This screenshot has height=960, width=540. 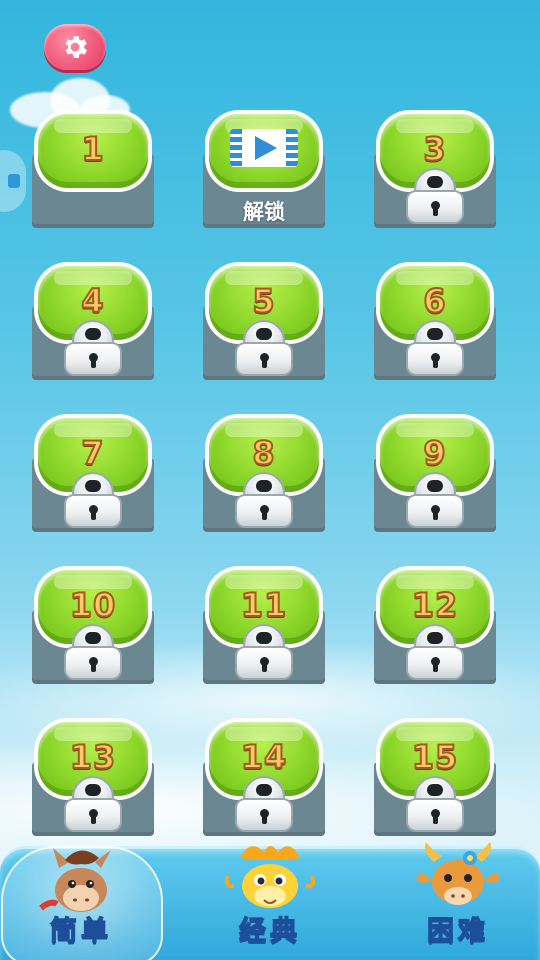 What do you see at coordinates (435, 757) in the screenshot?
I see `level-number: 15` at bounding box center [435, 757].